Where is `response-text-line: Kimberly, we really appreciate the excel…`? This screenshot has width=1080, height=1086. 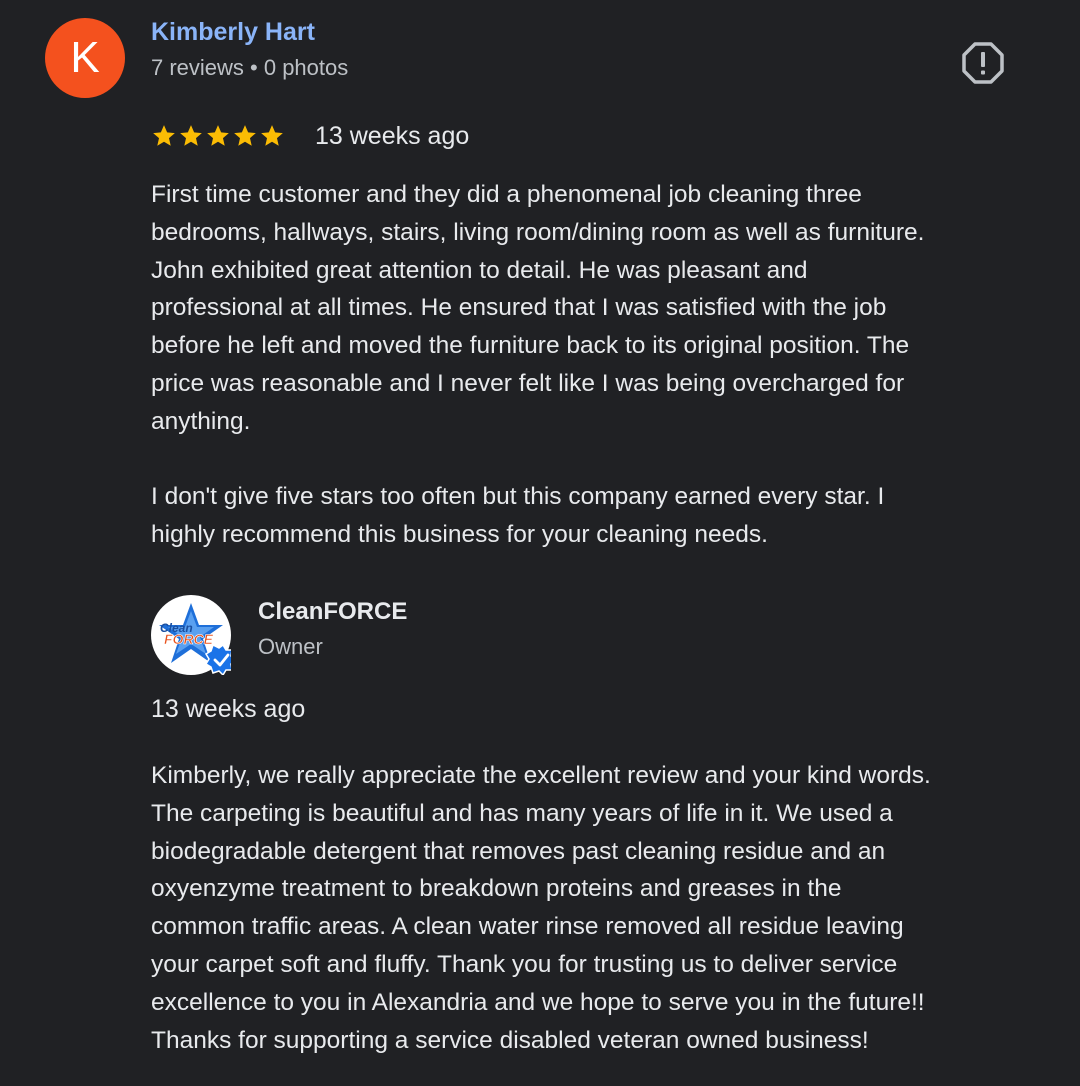 response-text-line: Kimberly, we really appreciate the excel… is located at coordinates (541, 775).